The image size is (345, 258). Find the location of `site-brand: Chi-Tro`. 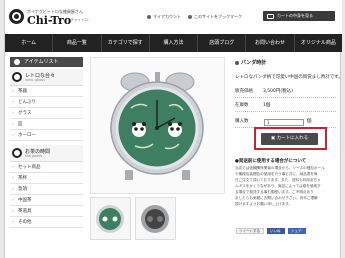

site-brand: Chi-Tro is located at coordinates (49, 20).